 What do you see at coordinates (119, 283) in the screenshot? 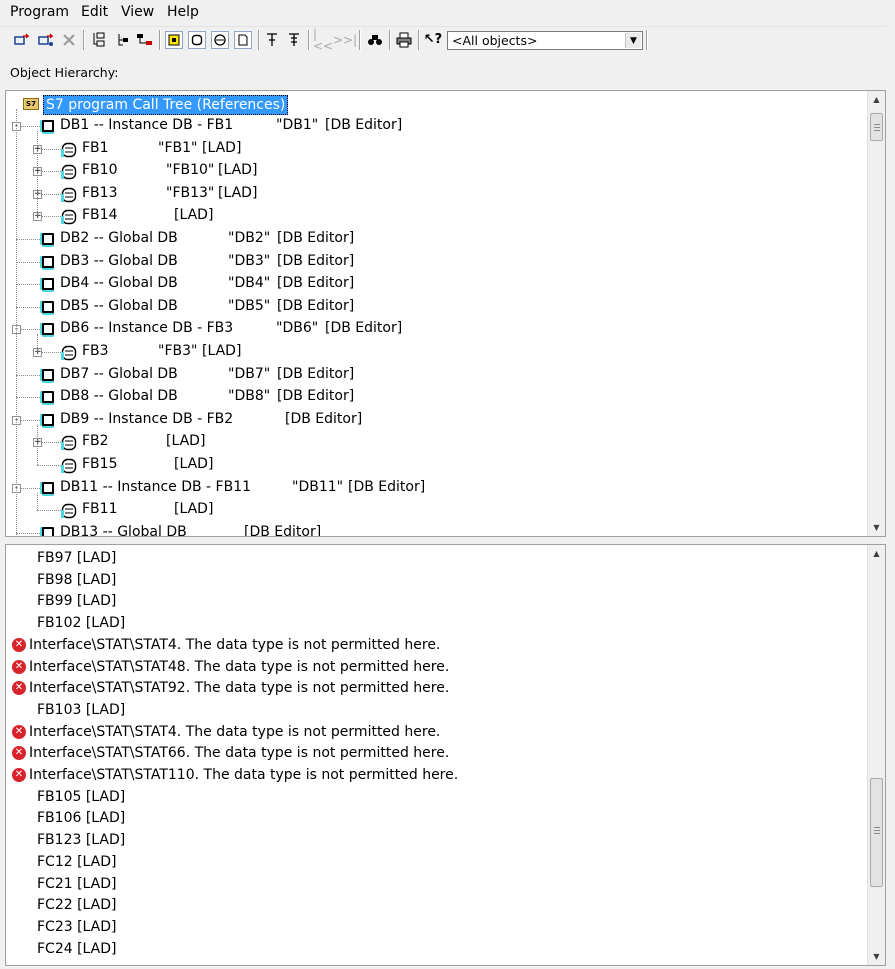
I see `tree-node: DB4 -- Global DB` at bounding box center [119, 283].